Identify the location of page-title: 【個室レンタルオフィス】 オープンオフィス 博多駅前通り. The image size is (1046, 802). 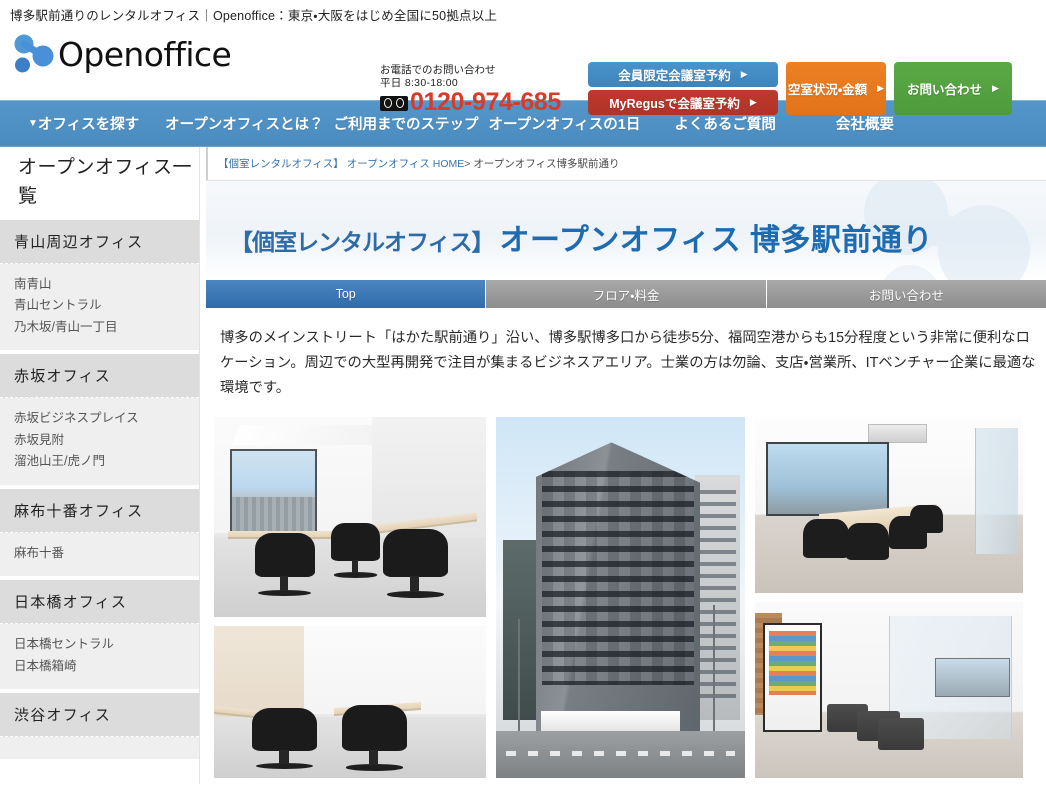
(626, 220).